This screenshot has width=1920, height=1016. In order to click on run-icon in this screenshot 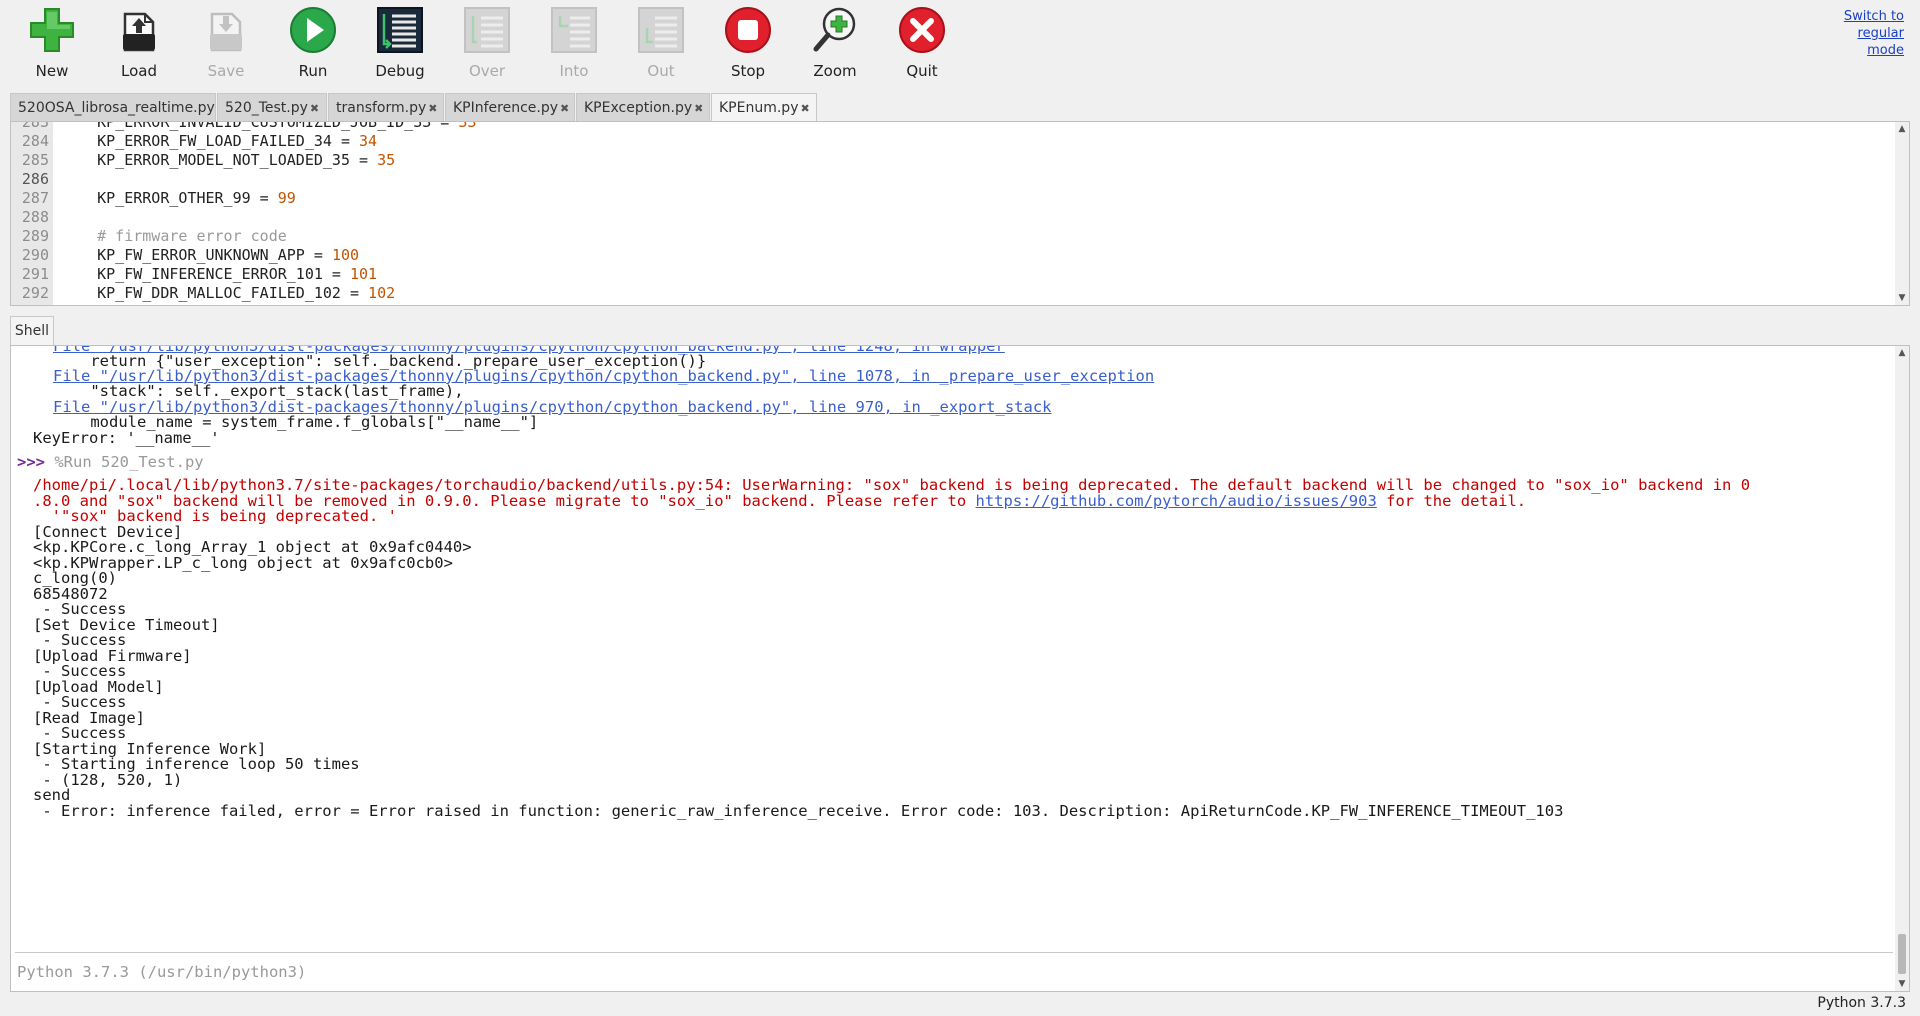, I will do `click(313, 30)`.